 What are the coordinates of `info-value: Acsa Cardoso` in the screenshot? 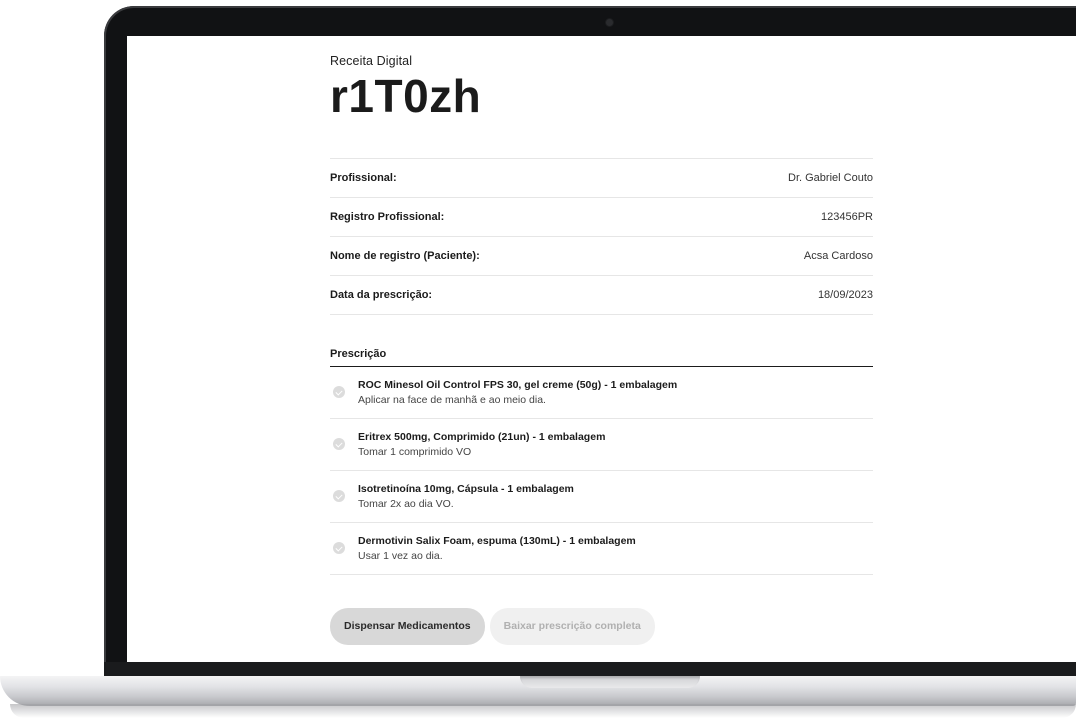 It's located at (838, 255).